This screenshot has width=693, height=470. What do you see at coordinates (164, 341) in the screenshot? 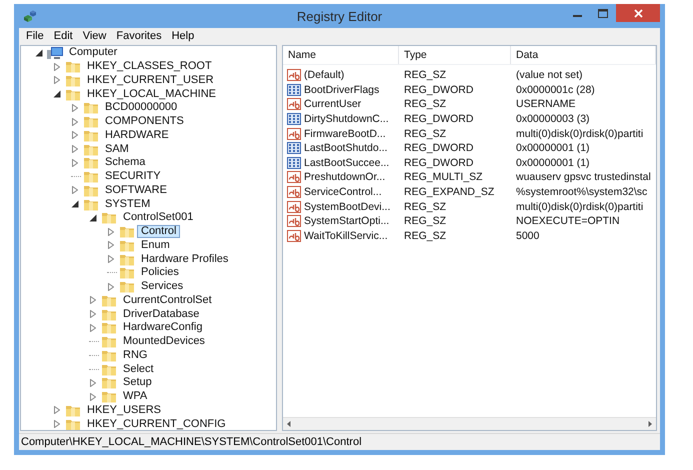
I see `tree-item: MountedDevices` at bounding box center [164, 341].